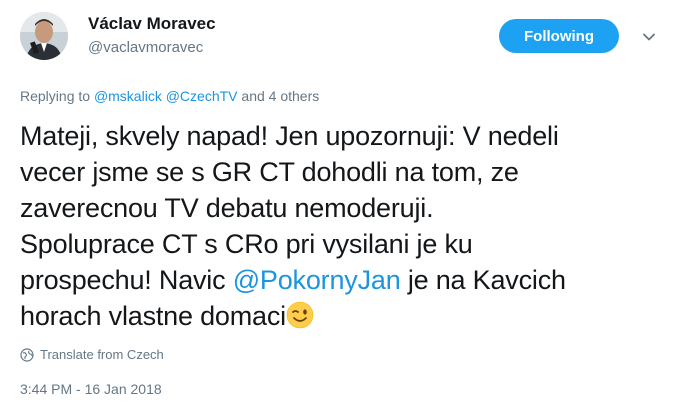  Describe the element at coordinates (153, 316) in the screenshot. I see `tweet-text-segment: horach vlastne domaci` at that location.